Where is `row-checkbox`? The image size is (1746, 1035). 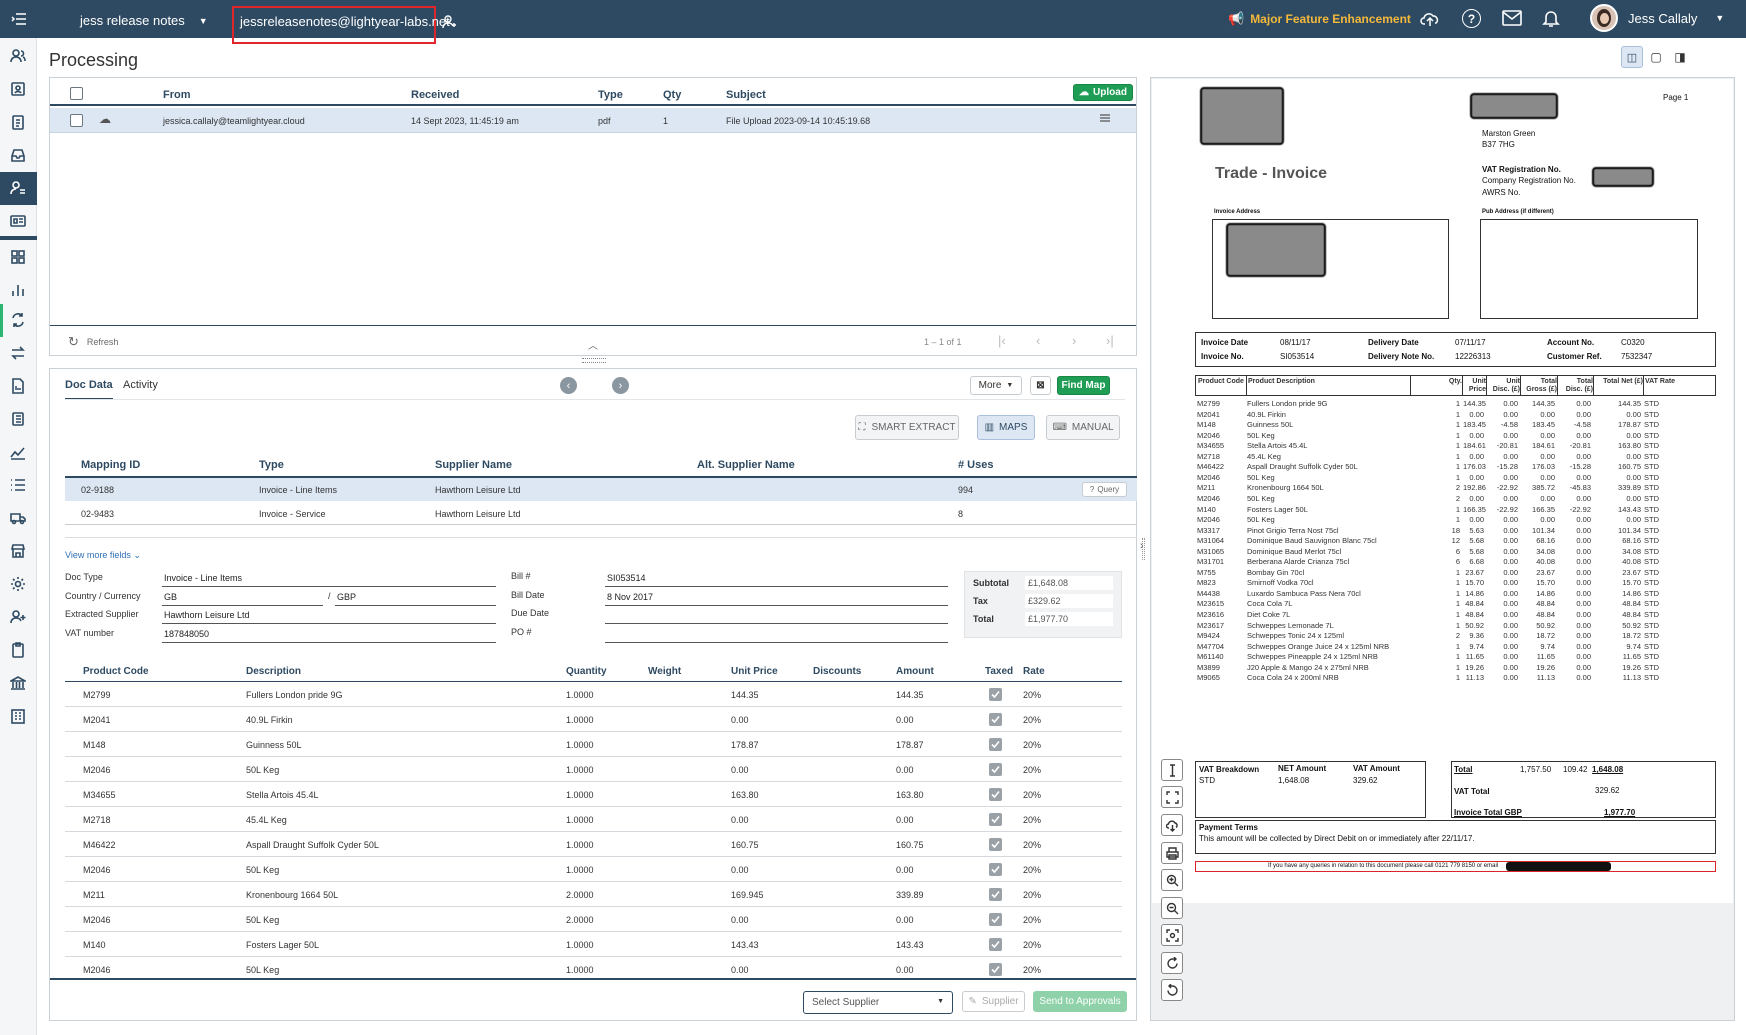
row-checkbox is located at coordinates (76, 120).